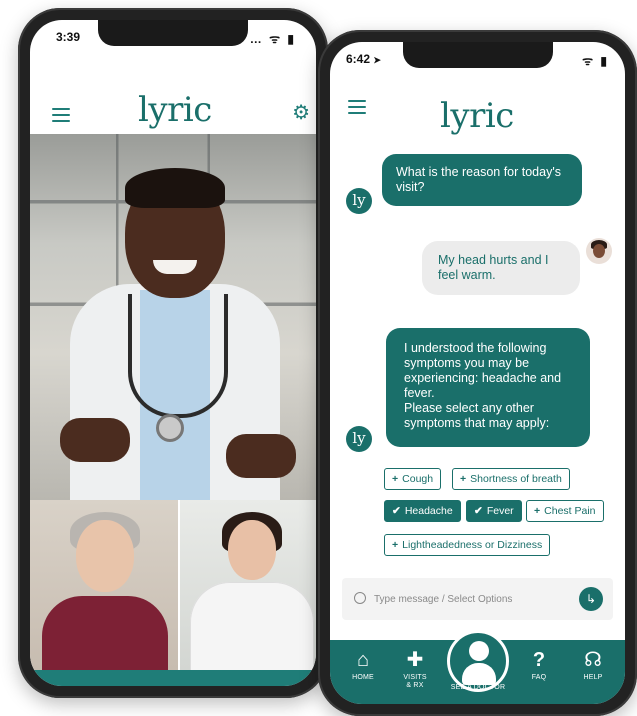 The height and width of the screenshot is (716, 637). I want to click on tab-home: ⌂ HOME, so click(363, 665).